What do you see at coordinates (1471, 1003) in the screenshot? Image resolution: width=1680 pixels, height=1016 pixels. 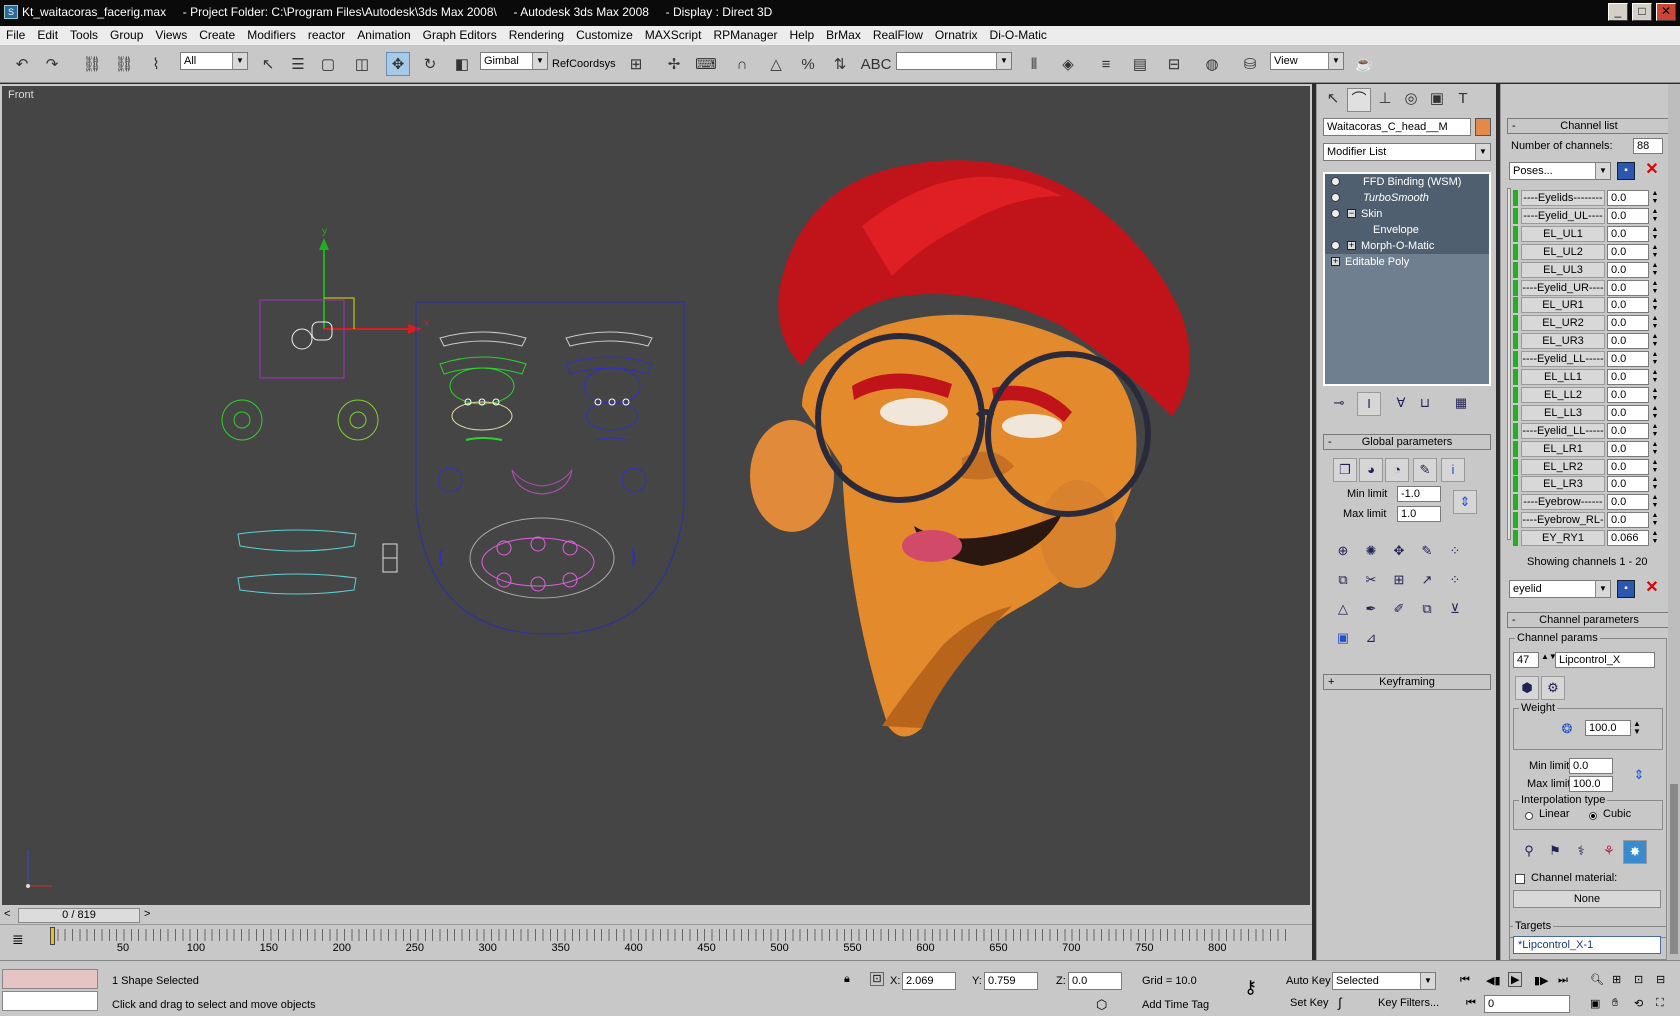 I see `key-mode-toggle-icon: ⏮` at bounding box center [1471, 1003].